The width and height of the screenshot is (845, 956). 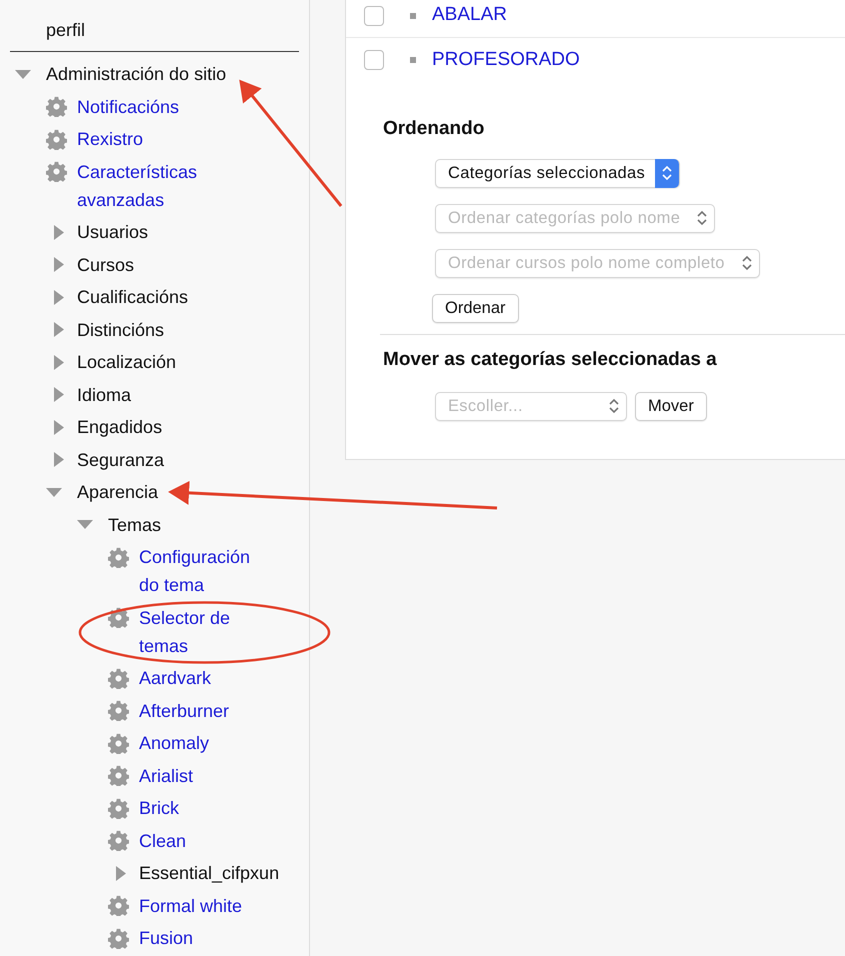 I want to click on tree-node-label: Temas, so click(x=135, y=524).